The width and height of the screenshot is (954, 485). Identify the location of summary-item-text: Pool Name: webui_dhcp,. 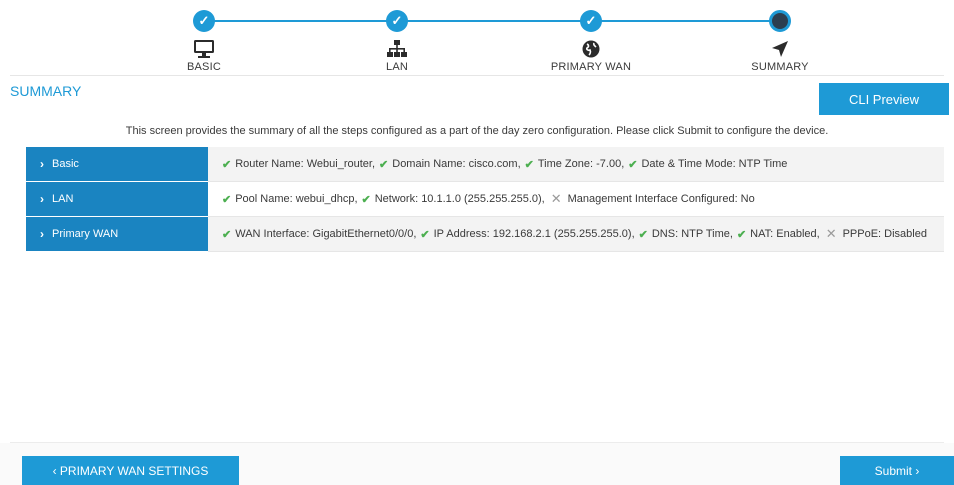
(296, 199).